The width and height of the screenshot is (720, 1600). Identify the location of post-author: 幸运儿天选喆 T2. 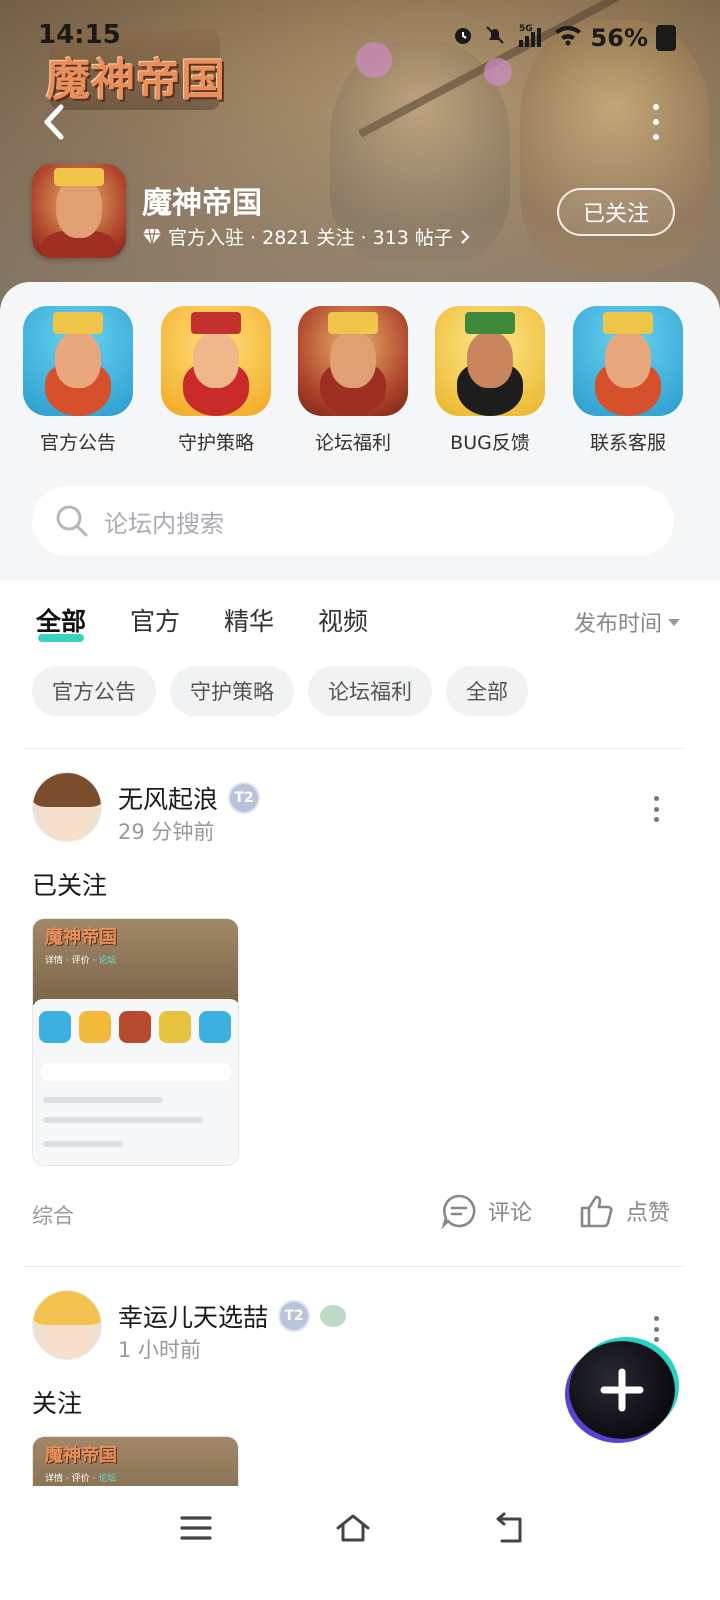
(232, 1316).